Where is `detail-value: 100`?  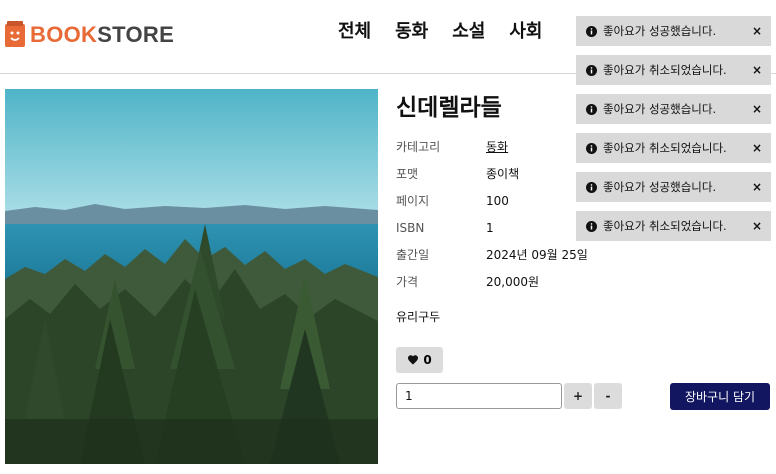 detail-value: 100 is located at coordinates (497, 200).